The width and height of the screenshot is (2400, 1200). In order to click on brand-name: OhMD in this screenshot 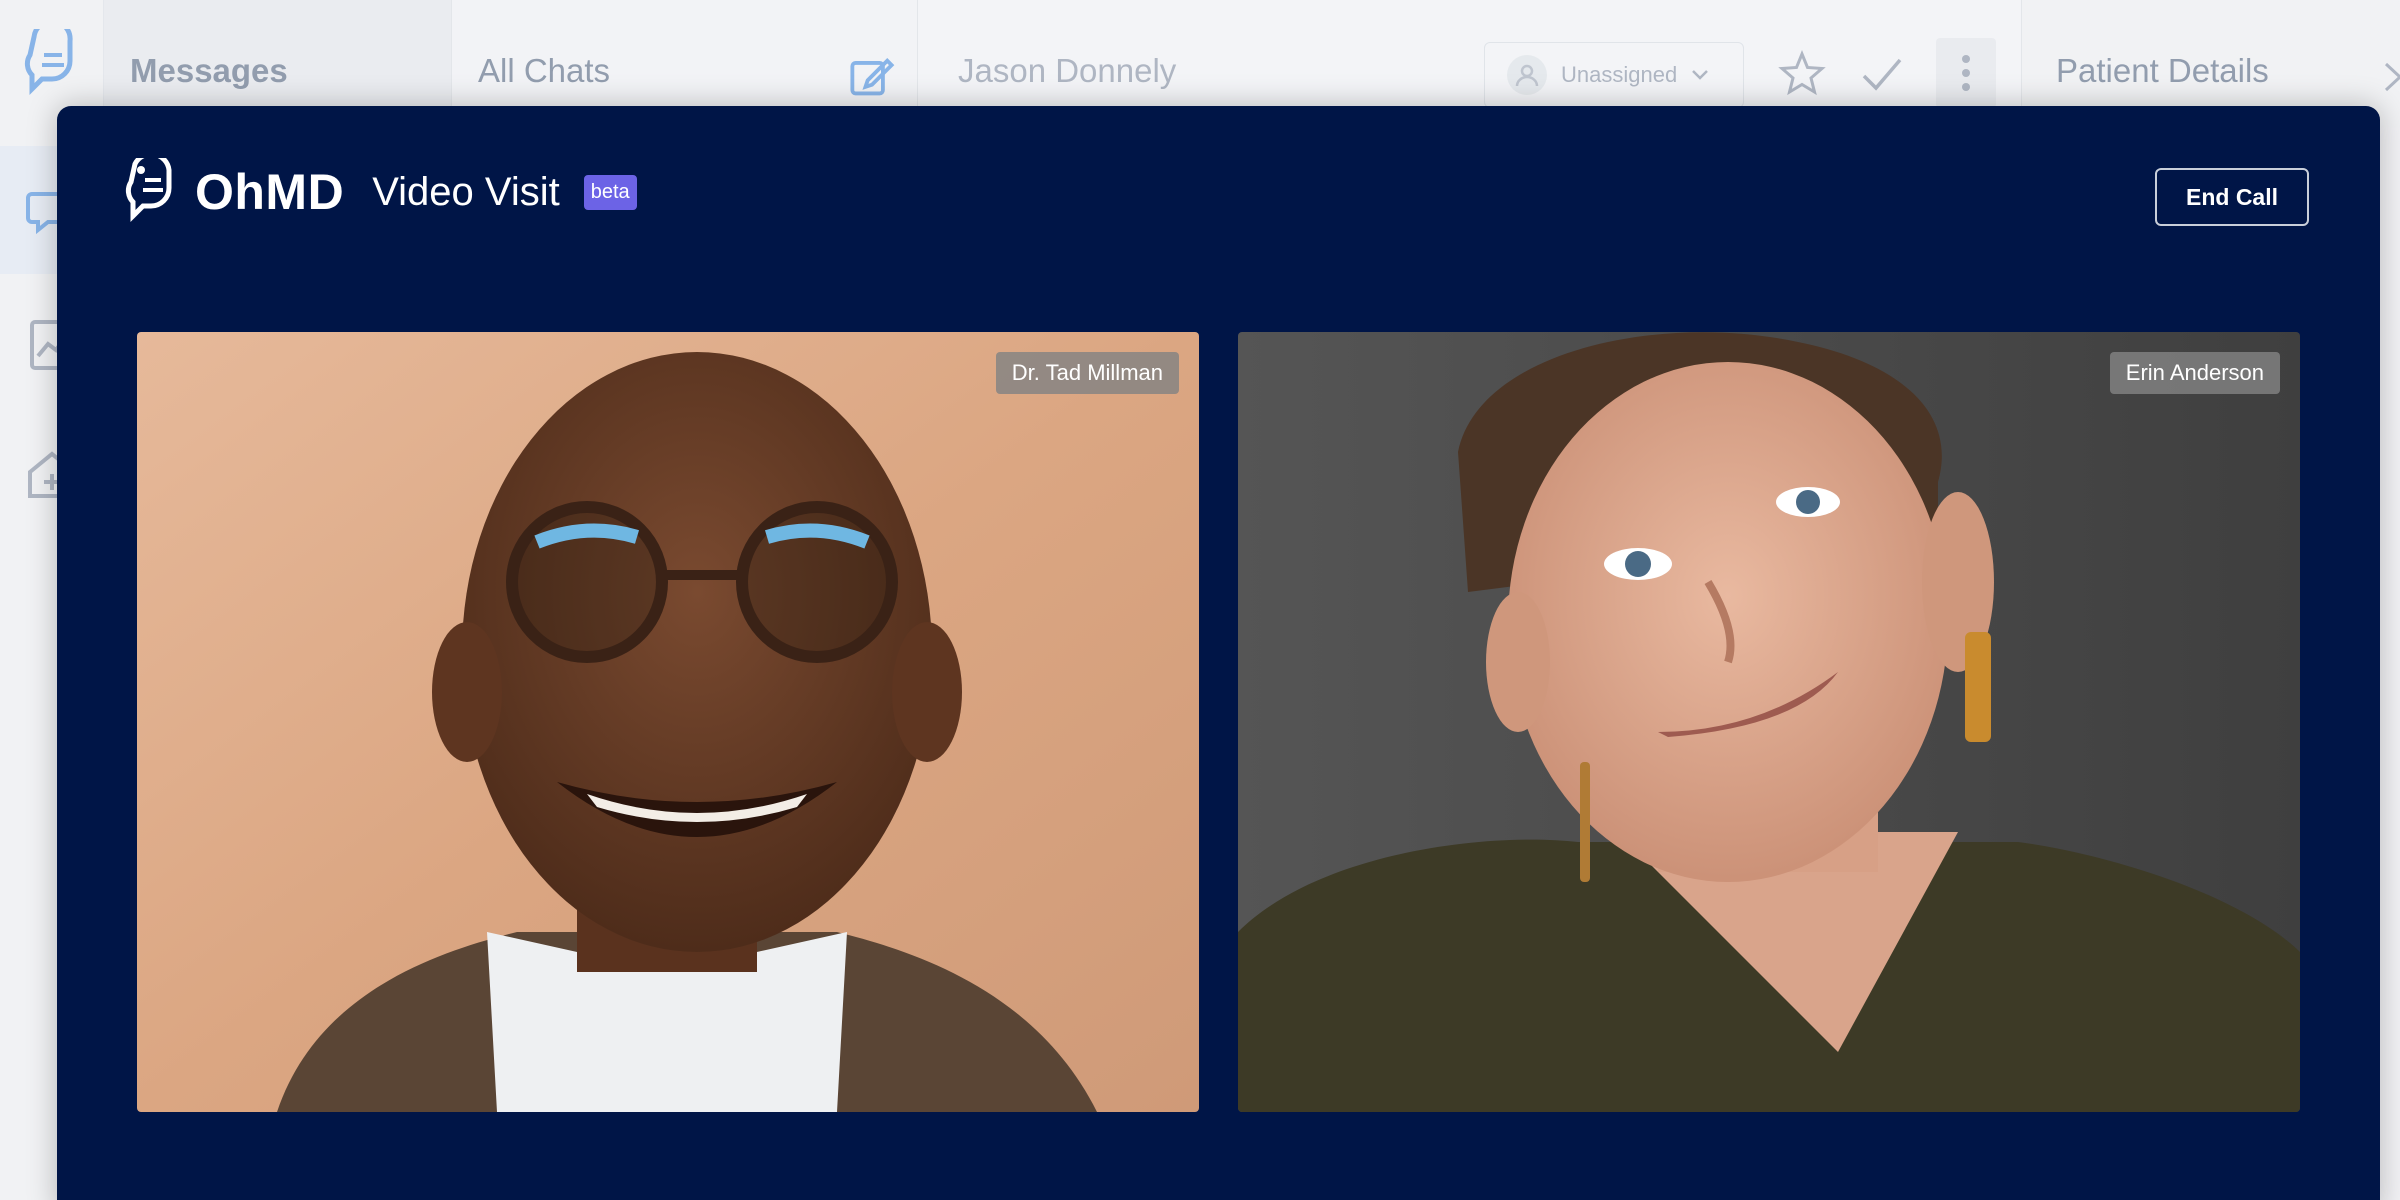, I will do `click(270, 192)`.